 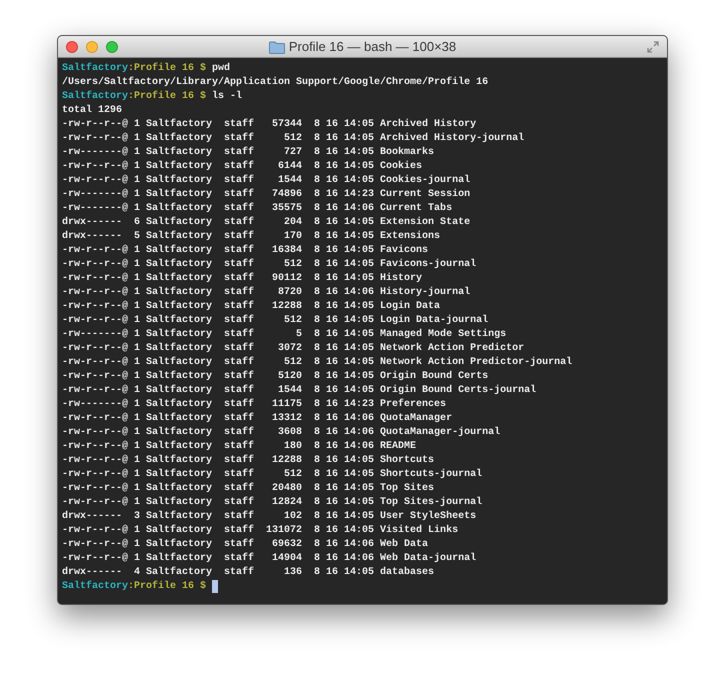 I want to click on output-line: -rw-r--r--@ 1 Saltfactory staff 1544 8 16 14:05 Cookies-journal, so click(x=266, y=181).